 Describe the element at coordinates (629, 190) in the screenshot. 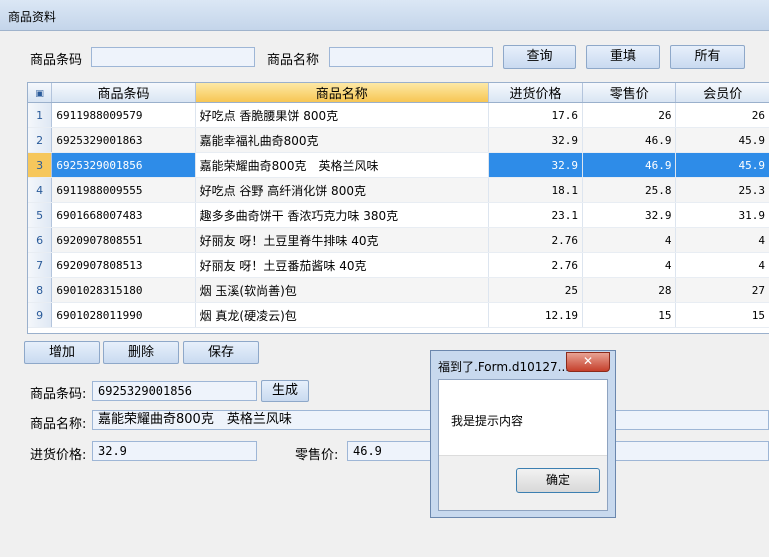

I see `cell-retail: 25.8` at that location.